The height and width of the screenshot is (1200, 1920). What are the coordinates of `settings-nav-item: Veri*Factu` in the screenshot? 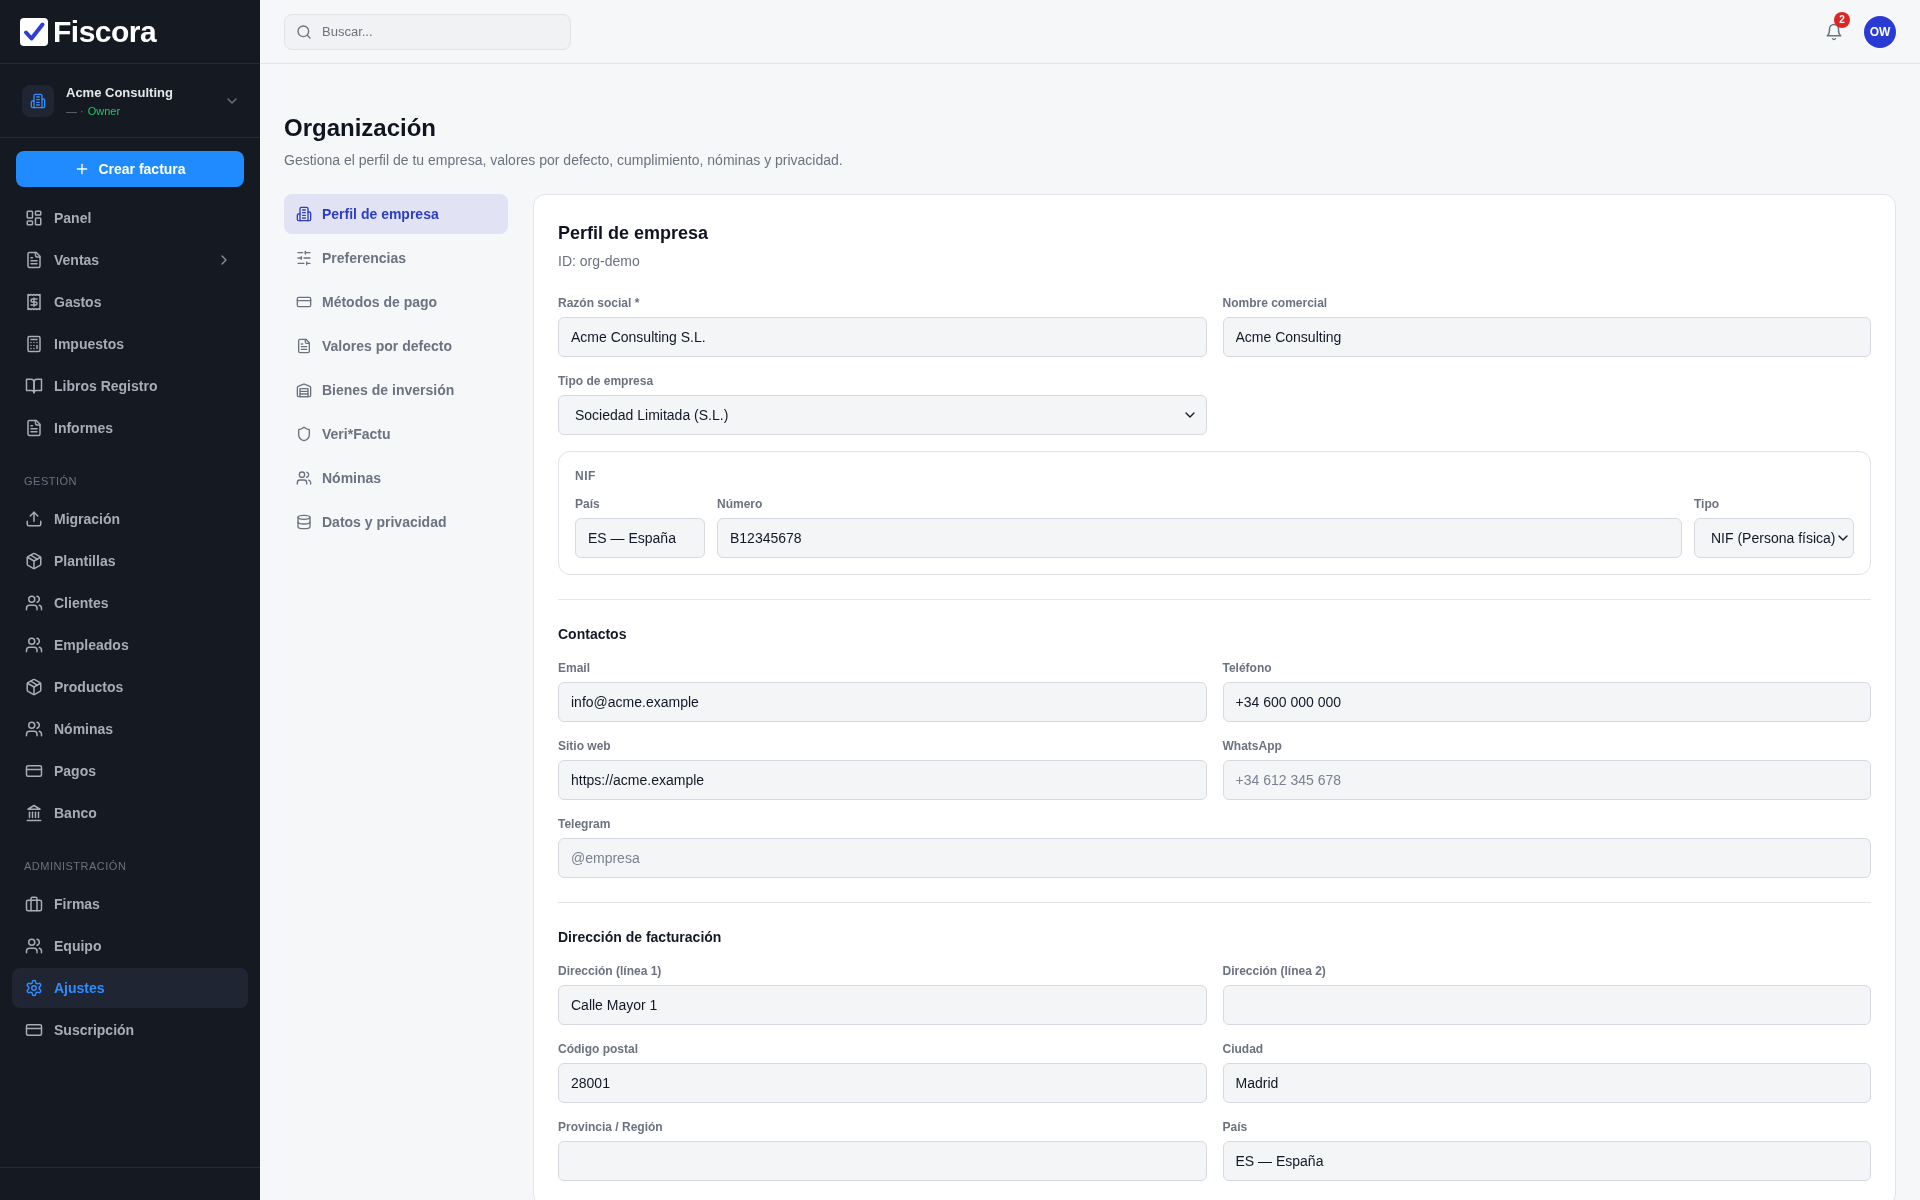 It's located at (396, 434).